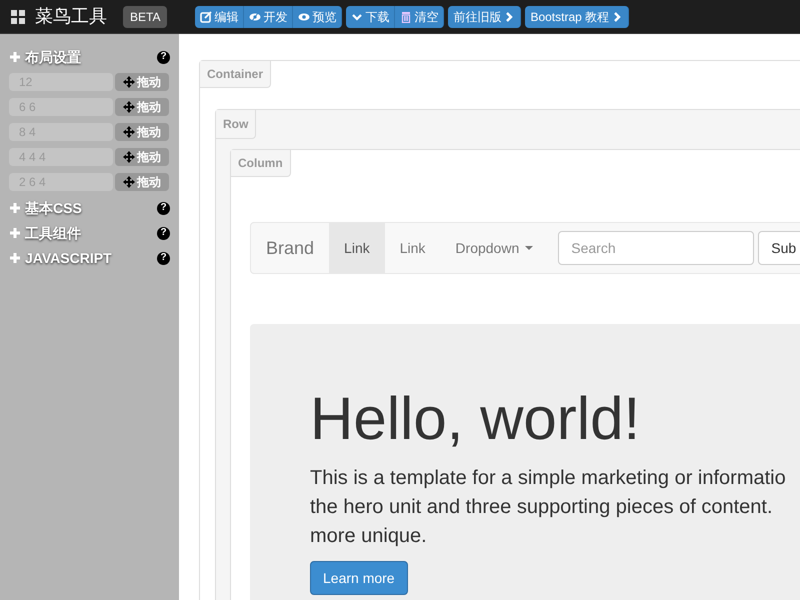 This screenshot has height=600, width=800. I want to click on jumbotron-text: the hero unit and three supporting pieces of content., so click(542, 507).